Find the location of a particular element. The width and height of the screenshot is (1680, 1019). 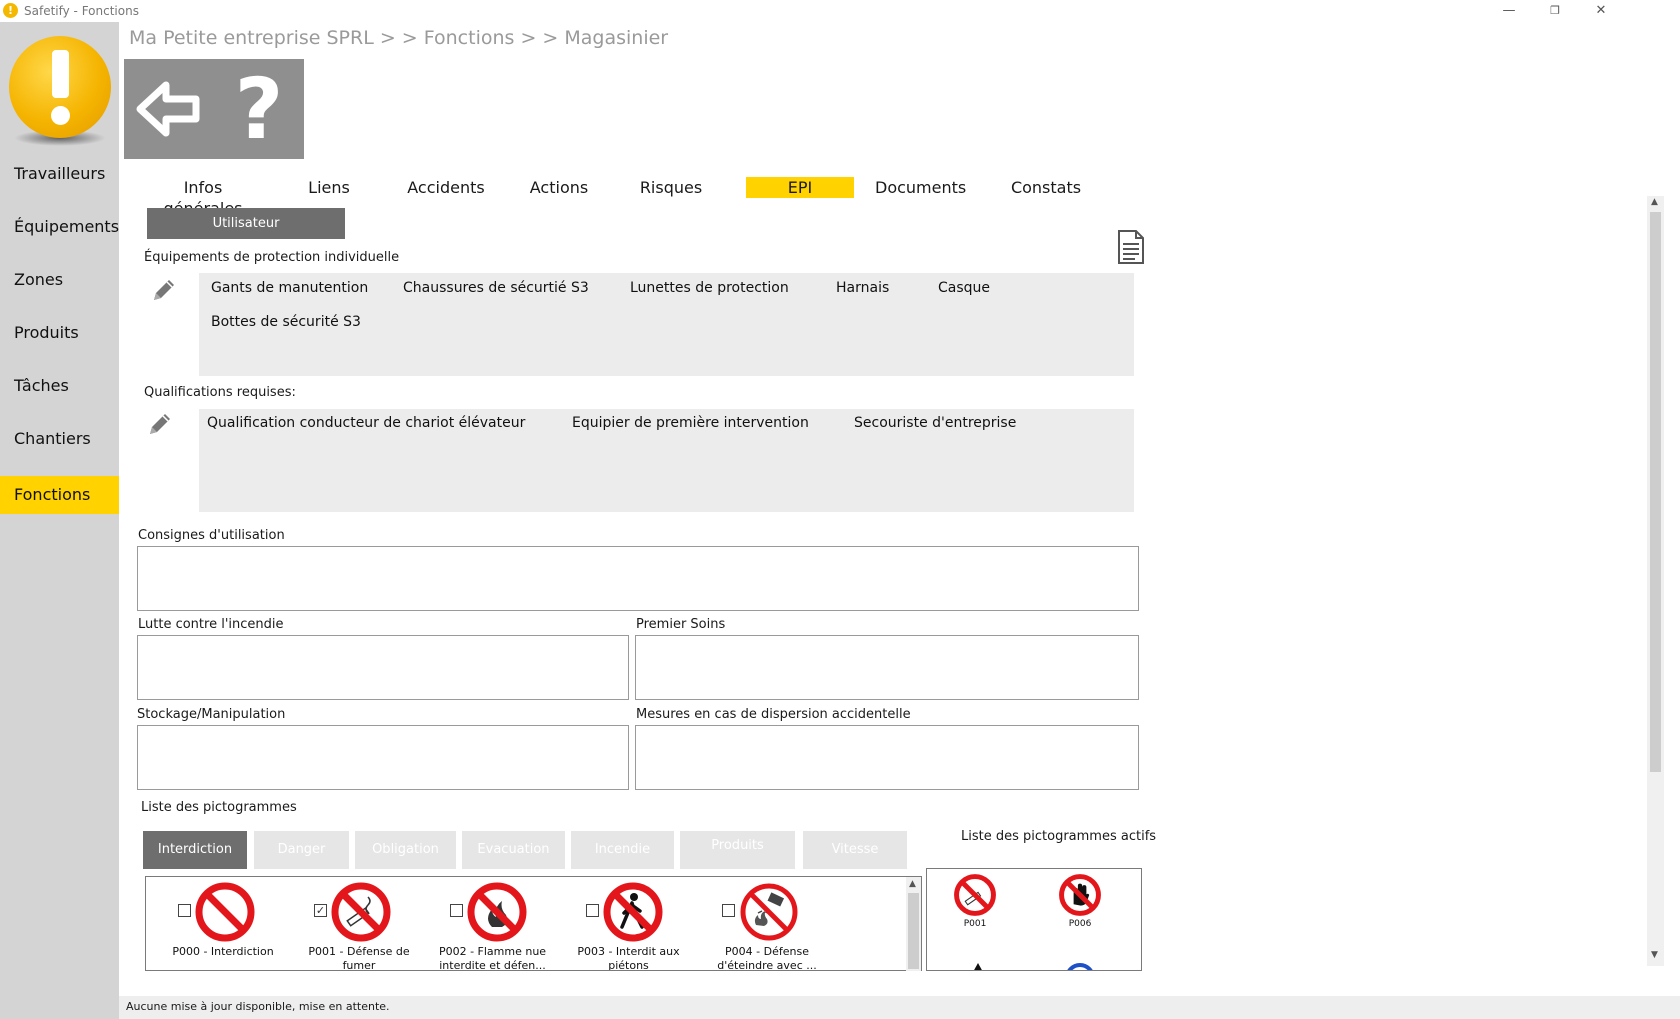

sidebar-item-produits: Produits is located at coordinates (59, 332).